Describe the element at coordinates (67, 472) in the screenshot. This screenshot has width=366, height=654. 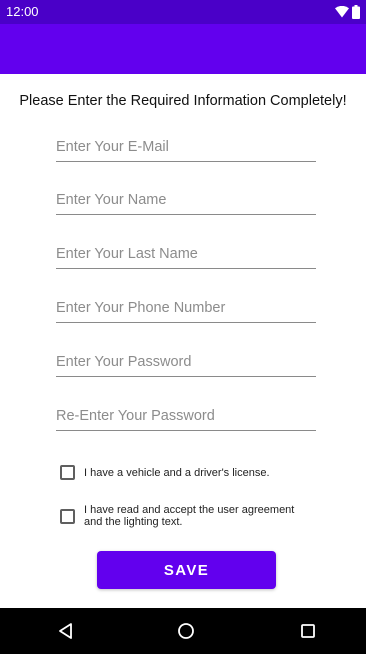
I see `vehicle-license-checkbox` at that location.